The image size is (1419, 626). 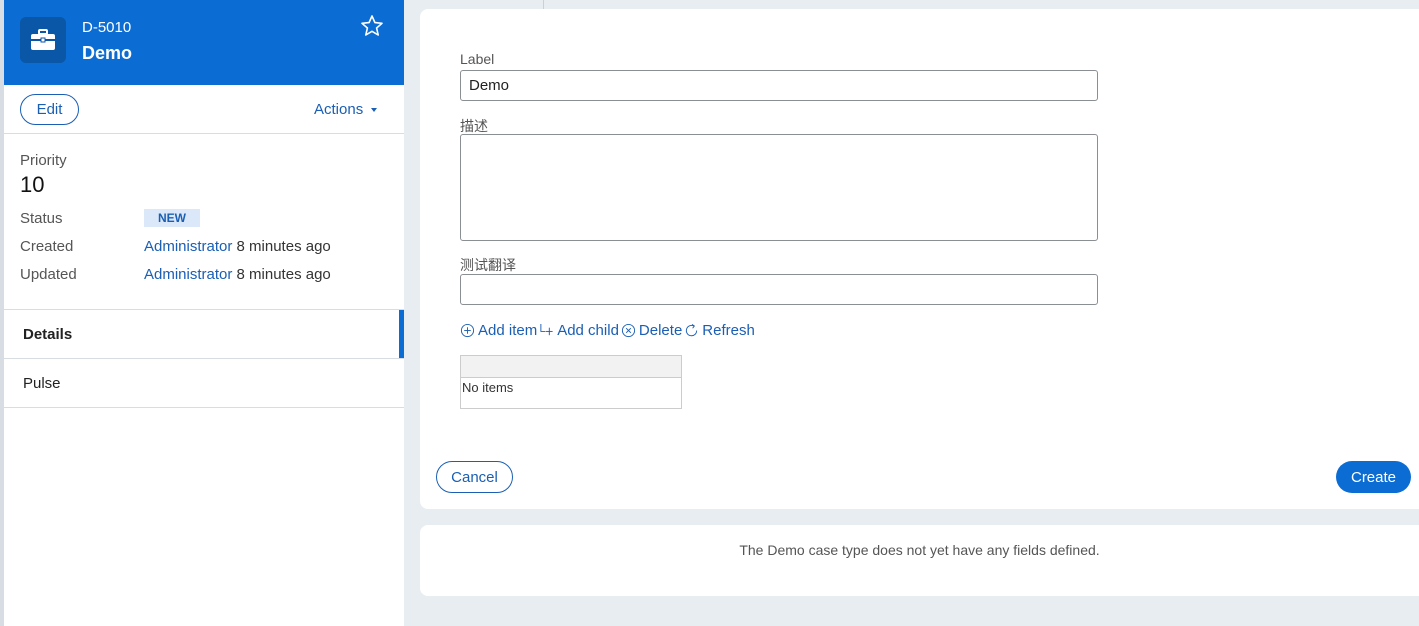 I want to click on list-toolbar: Add item Add child Delete Refresh, so click(x=608, y=330).